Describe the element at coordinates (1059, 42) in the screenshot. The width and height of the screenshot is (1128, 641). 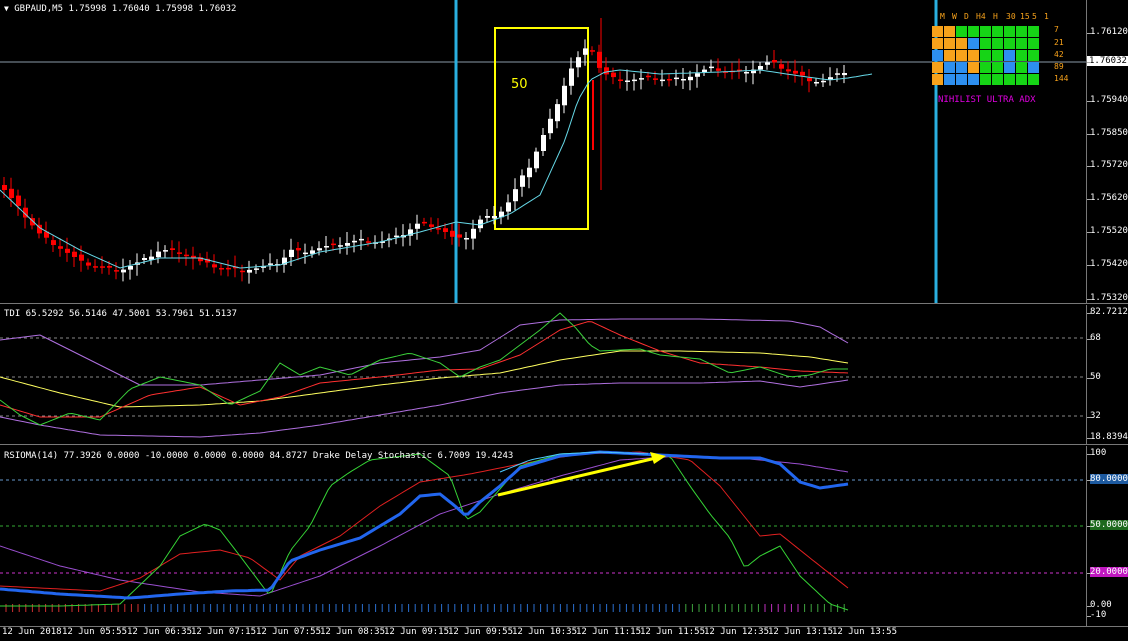
I see `adx-period-label: 21` at that location.